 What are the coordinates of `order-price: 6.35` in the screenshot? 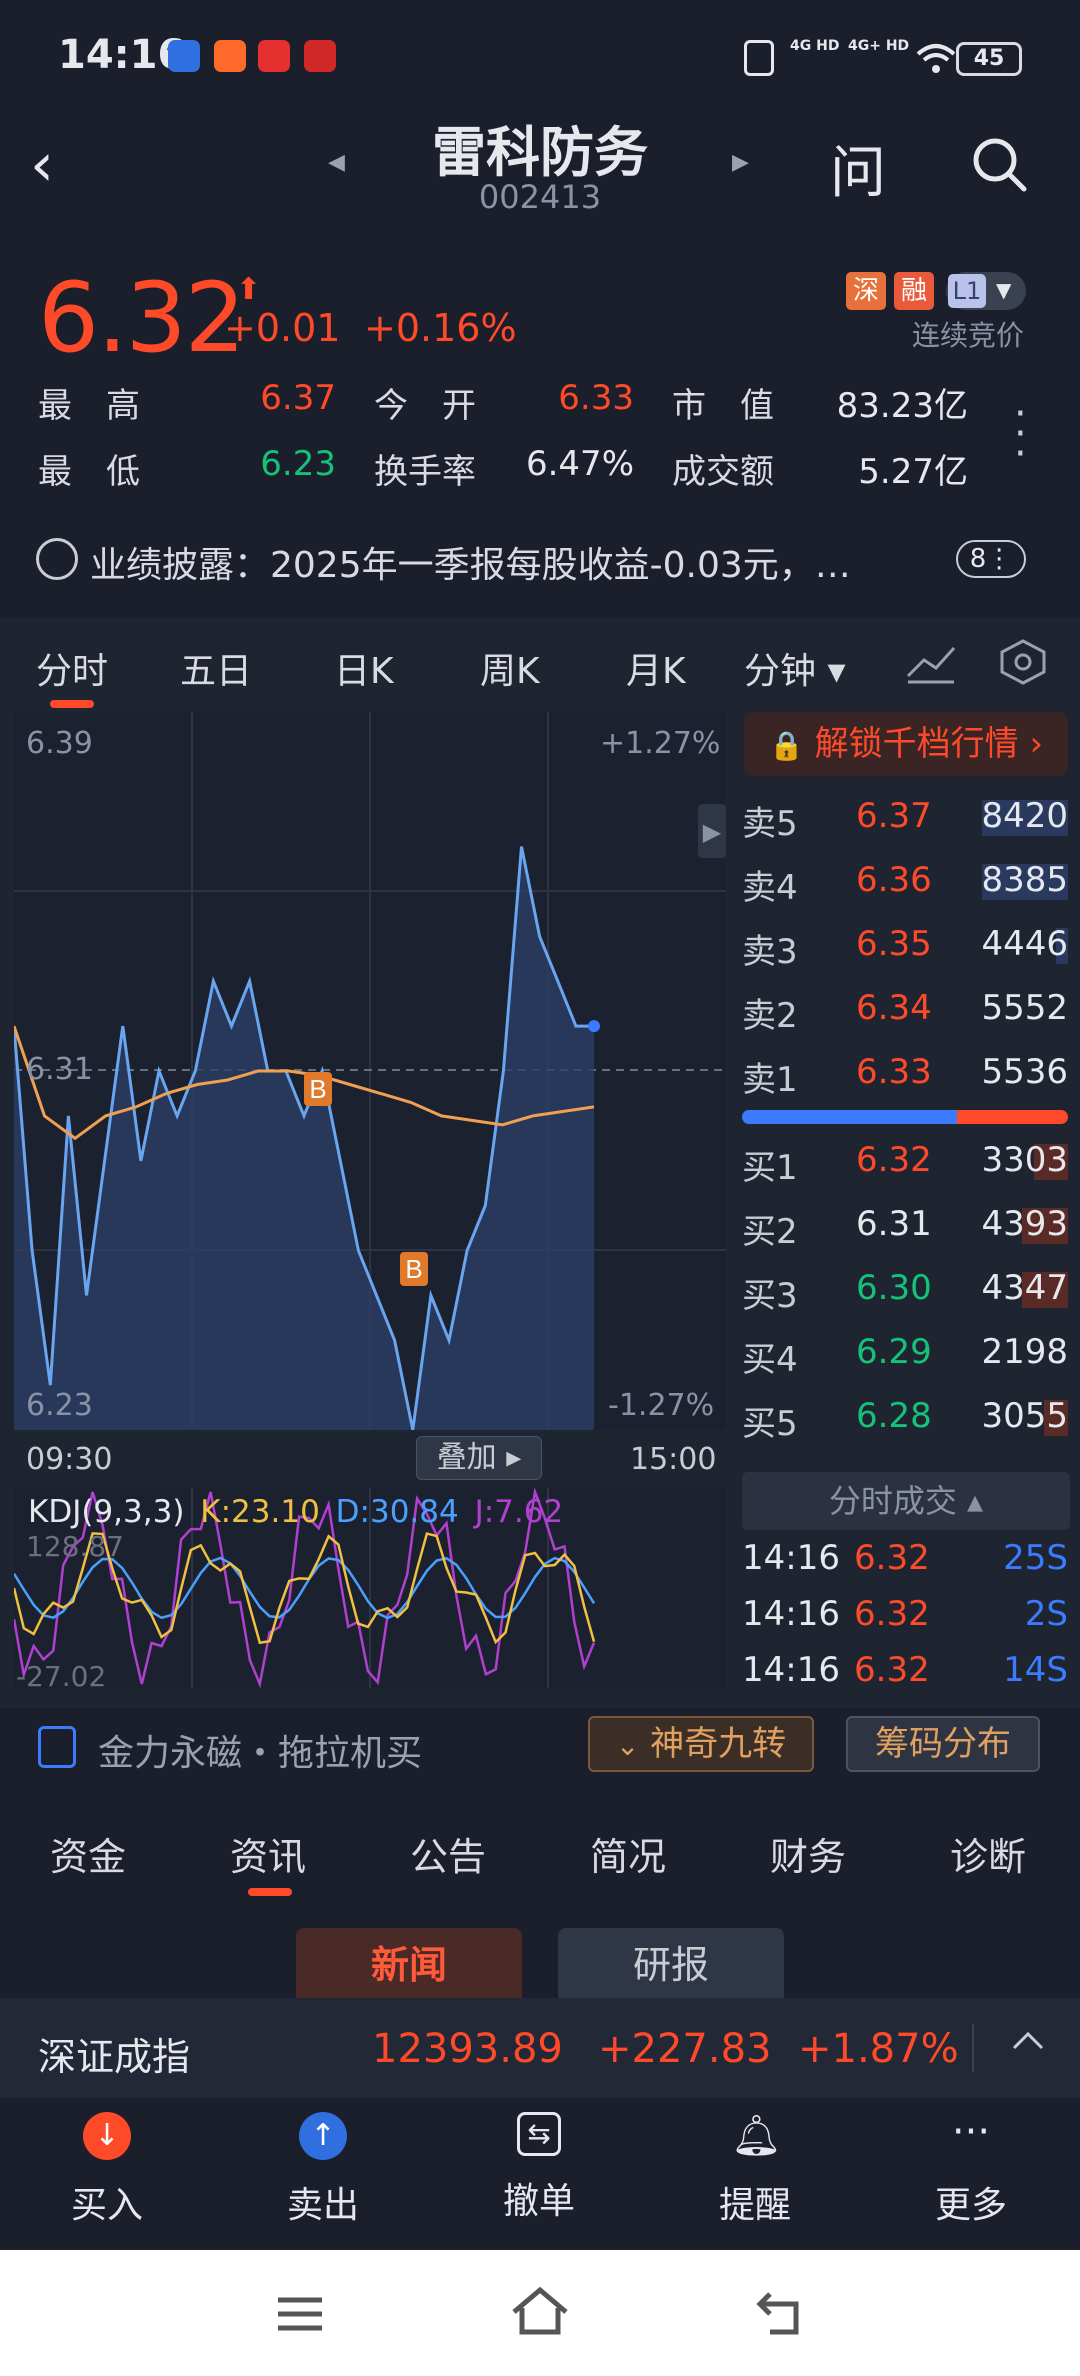 It's located at (894, 944).